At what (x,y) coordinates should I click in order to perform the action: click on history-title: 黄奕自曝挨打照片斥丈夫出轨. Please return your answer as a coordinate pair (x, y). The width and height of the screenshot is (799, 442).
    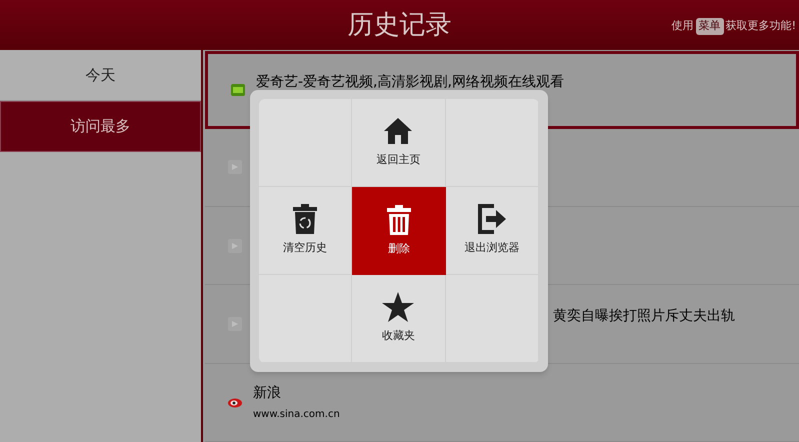
    Looking at the image, I should click on (644, 316).